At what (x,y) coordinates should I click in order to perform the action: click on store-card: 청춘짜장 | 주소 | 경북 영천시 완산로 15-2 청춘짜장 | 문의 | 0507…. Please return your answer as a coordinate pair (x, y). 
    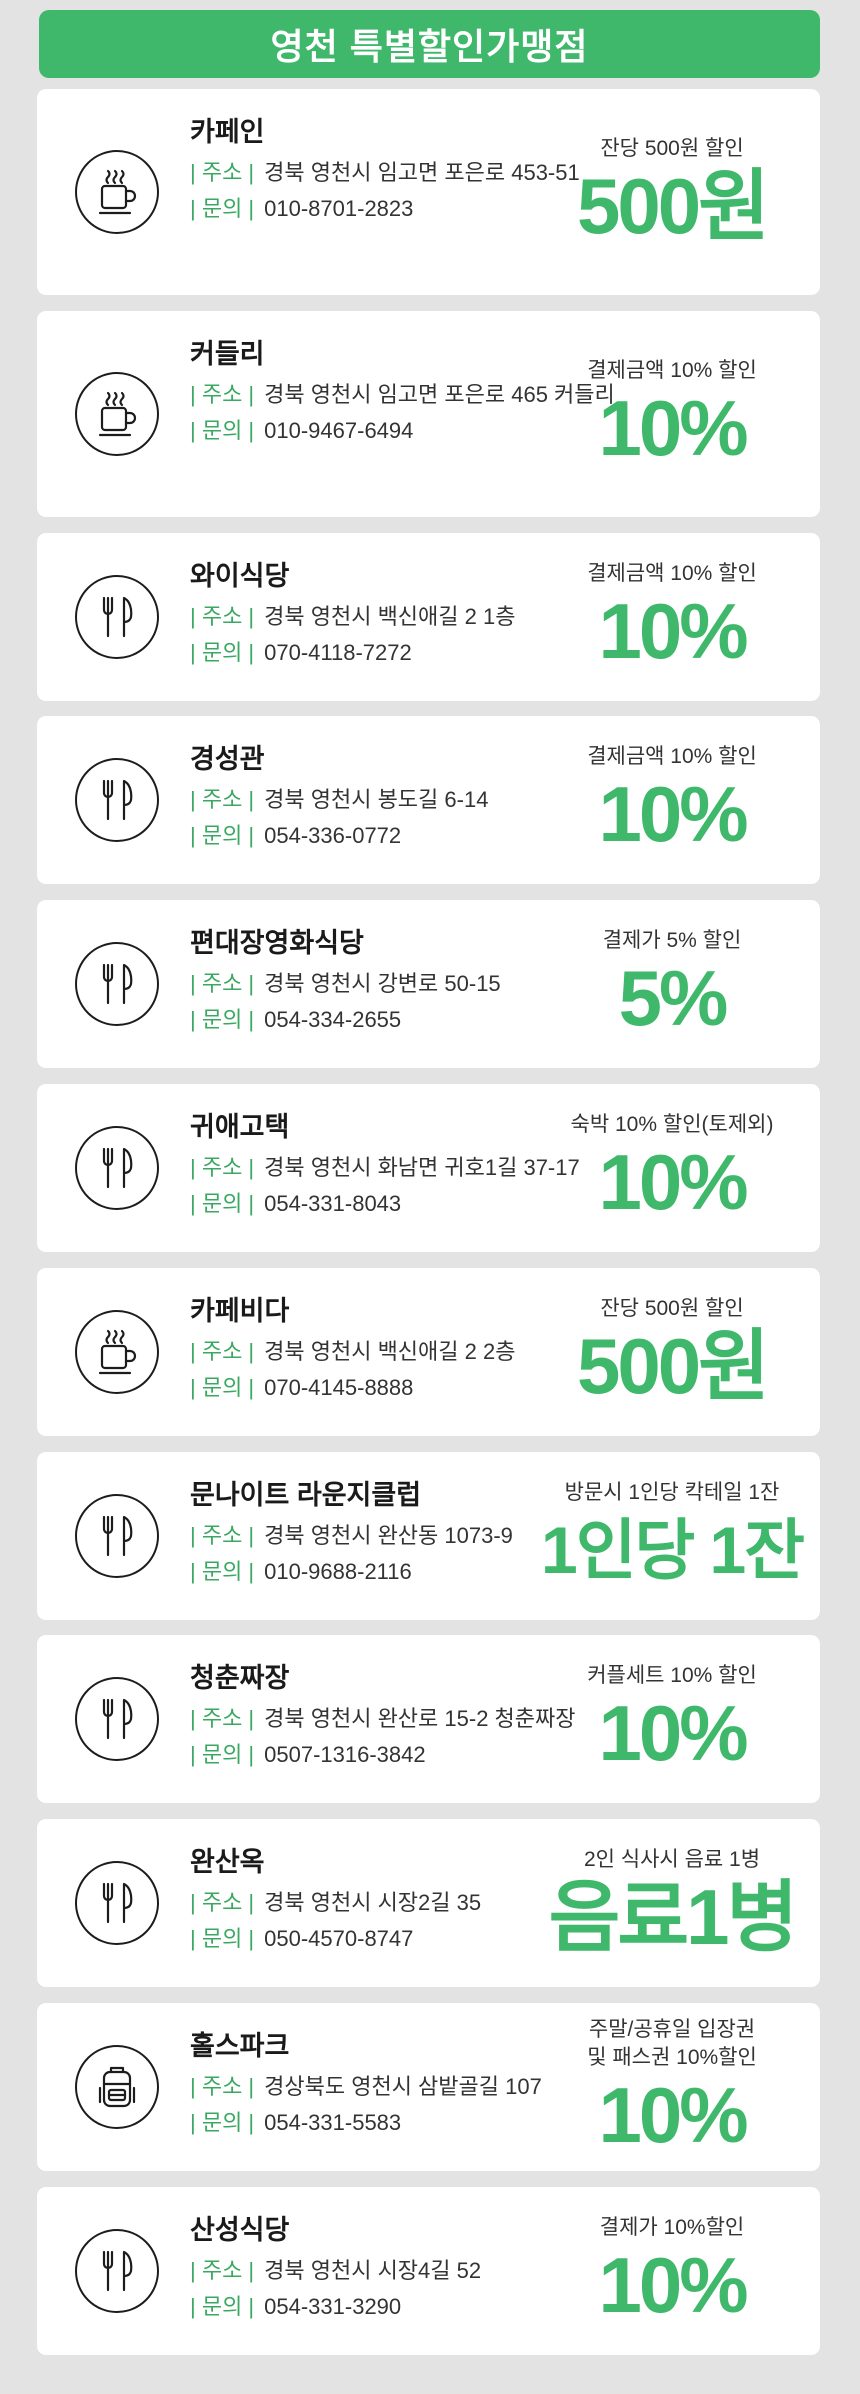
    Looking at the image, I should click on (428, 1719).